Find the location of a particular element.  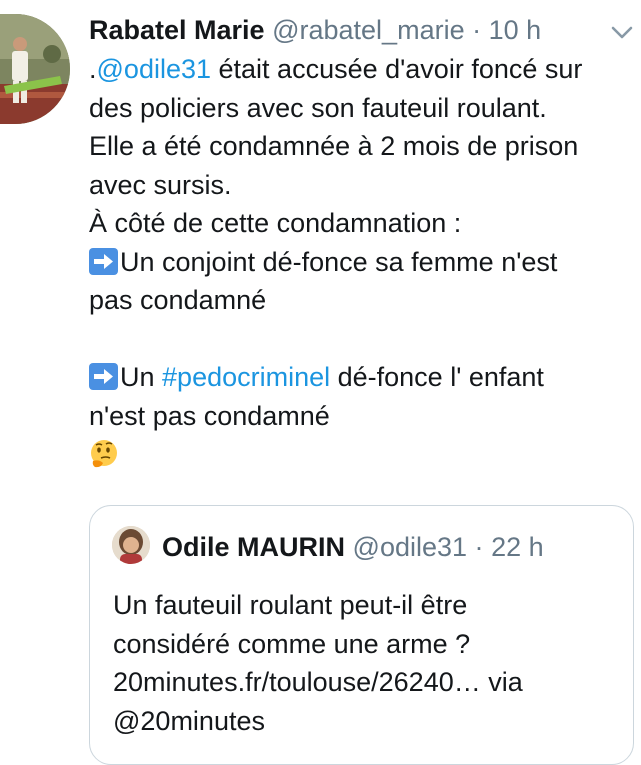

text-fragment: Un conjoint dé-fonce sa femme n'est is located at coordinates (339, 261).